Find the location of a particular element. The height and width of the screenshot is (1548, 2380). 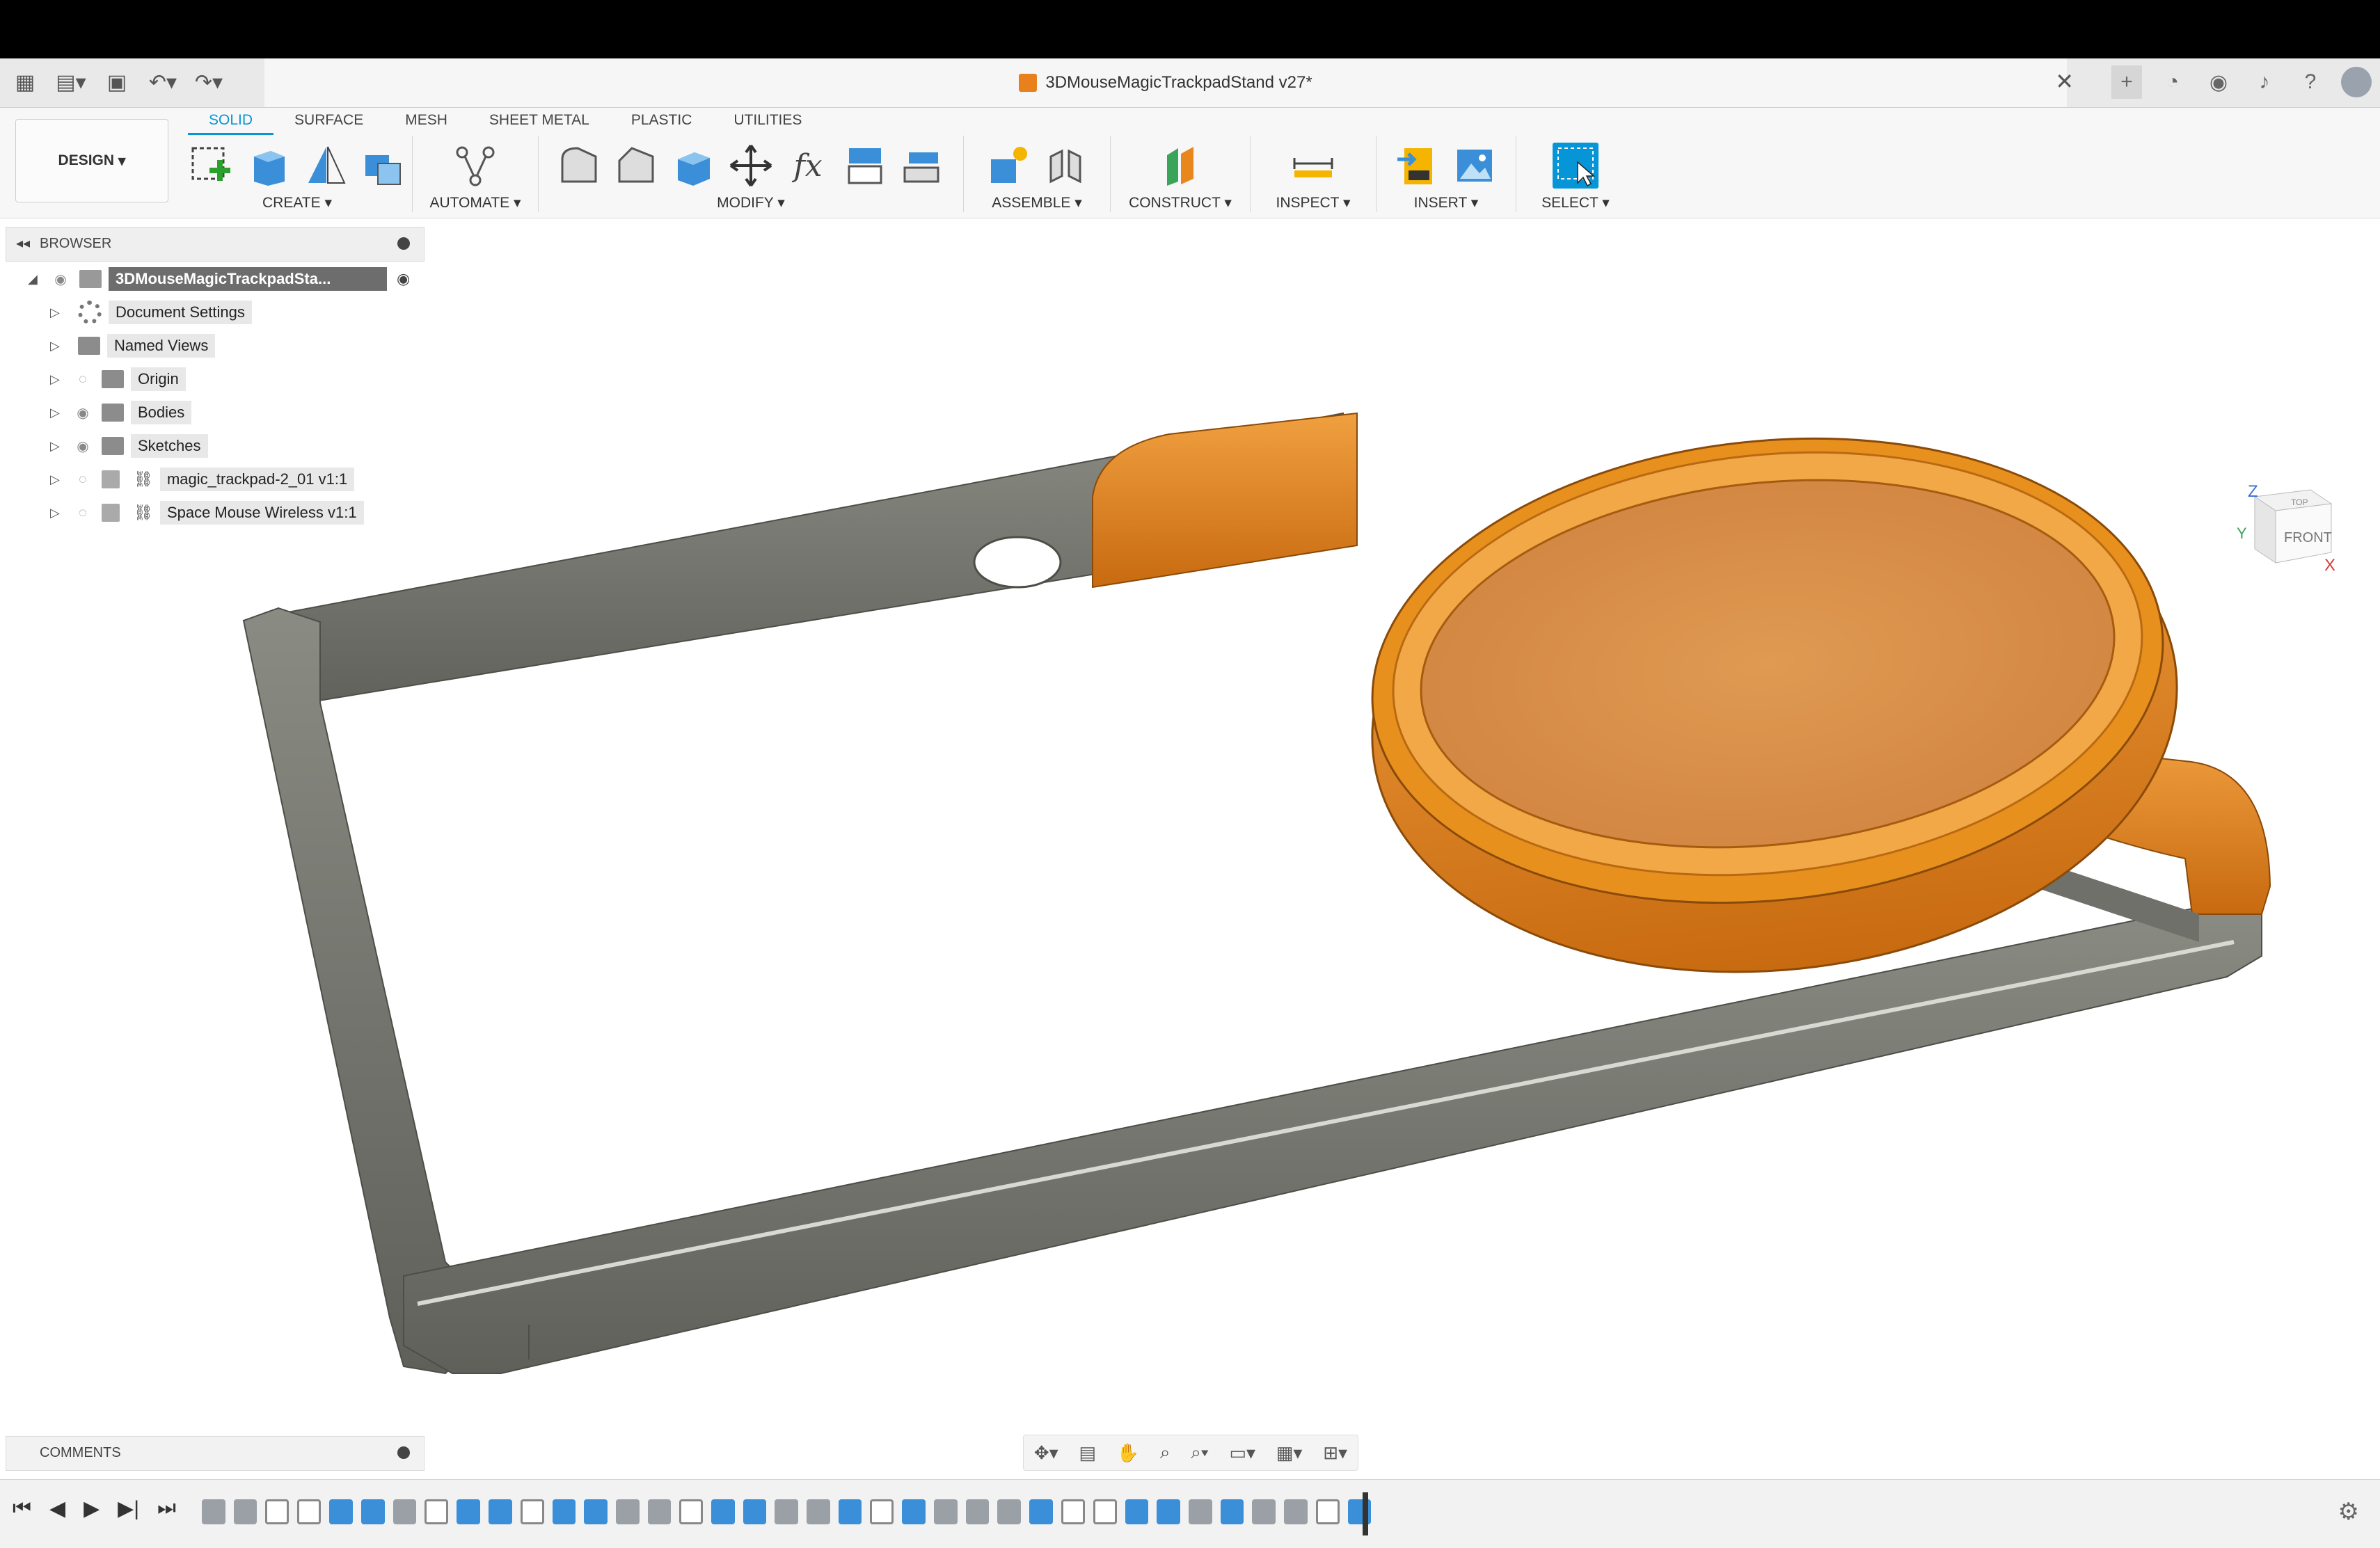

close-tab-icon: ✕ is located at coordinates (2064, 81).